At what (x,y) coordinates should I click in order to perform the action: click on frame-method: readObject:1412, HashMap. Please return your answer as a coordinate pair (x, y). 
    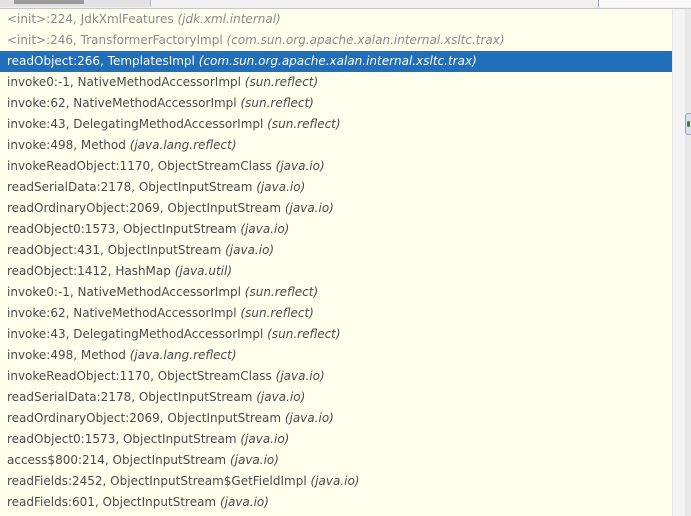
    Looking at the image, I should click on (89, 271).